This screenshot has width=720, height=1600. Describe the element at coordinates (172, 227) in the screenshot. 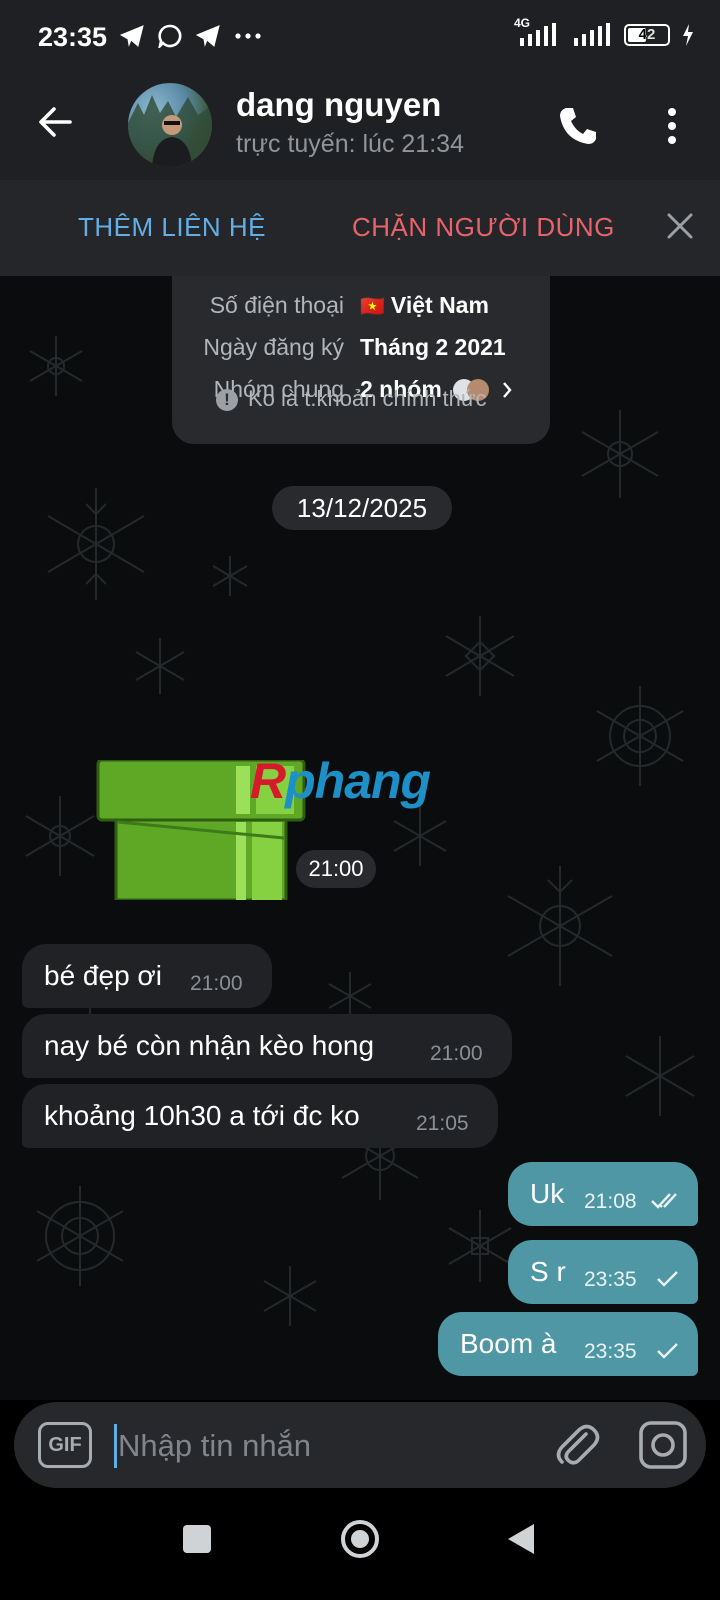

I see `add-contact-button: THÊM LIÊN HỆ` at that location.